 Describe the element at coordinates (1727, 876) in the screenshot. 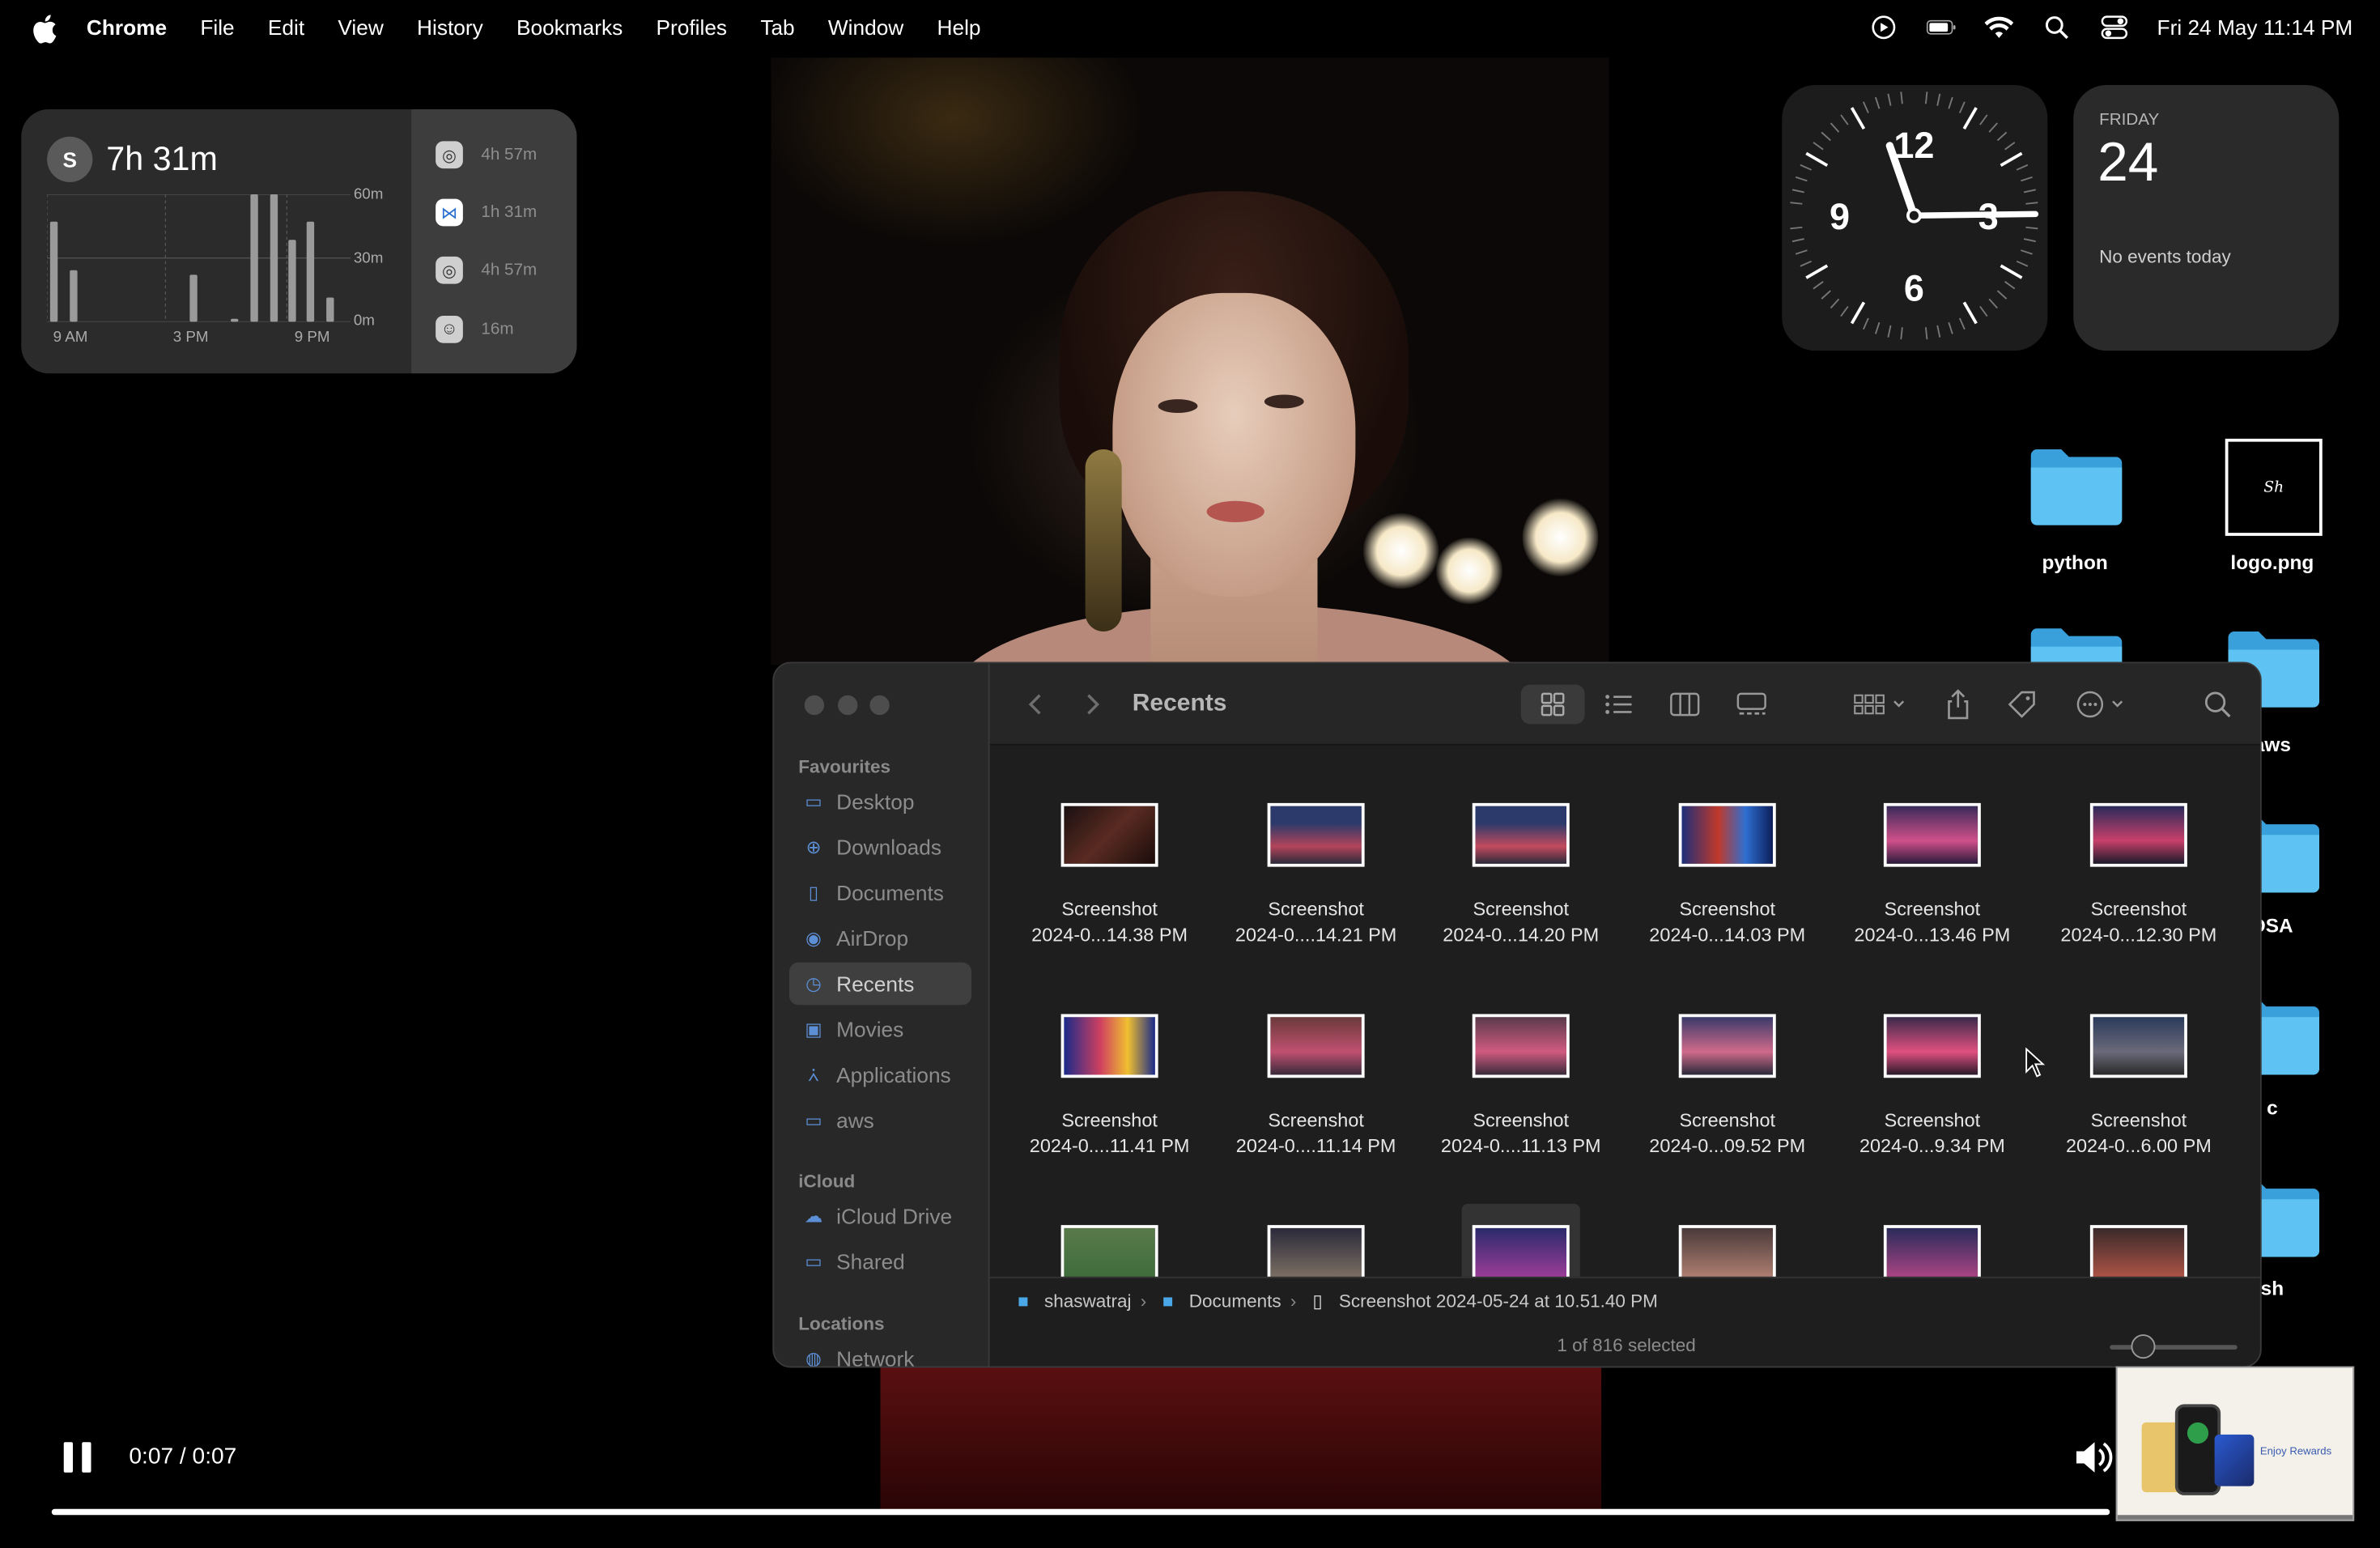

I see `file-item: Screenshot 2024-0...14.03 PM` at that location.